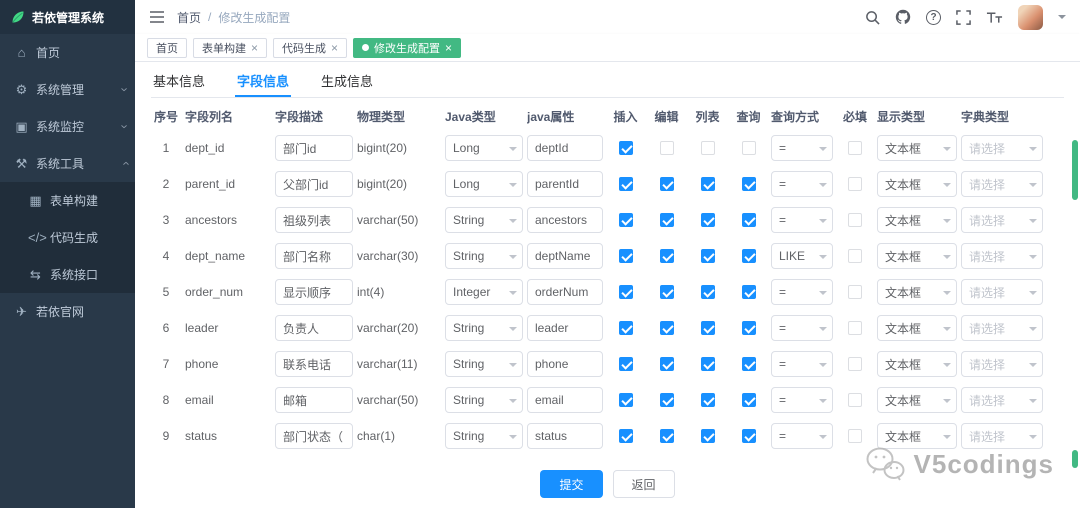 This screenshot has width=1080, height=508. What do you see at coordinates (310, 47) in the screenshot?
I see `tag-code-generation: 代码生成 ×` at bounding box center [310, 47].